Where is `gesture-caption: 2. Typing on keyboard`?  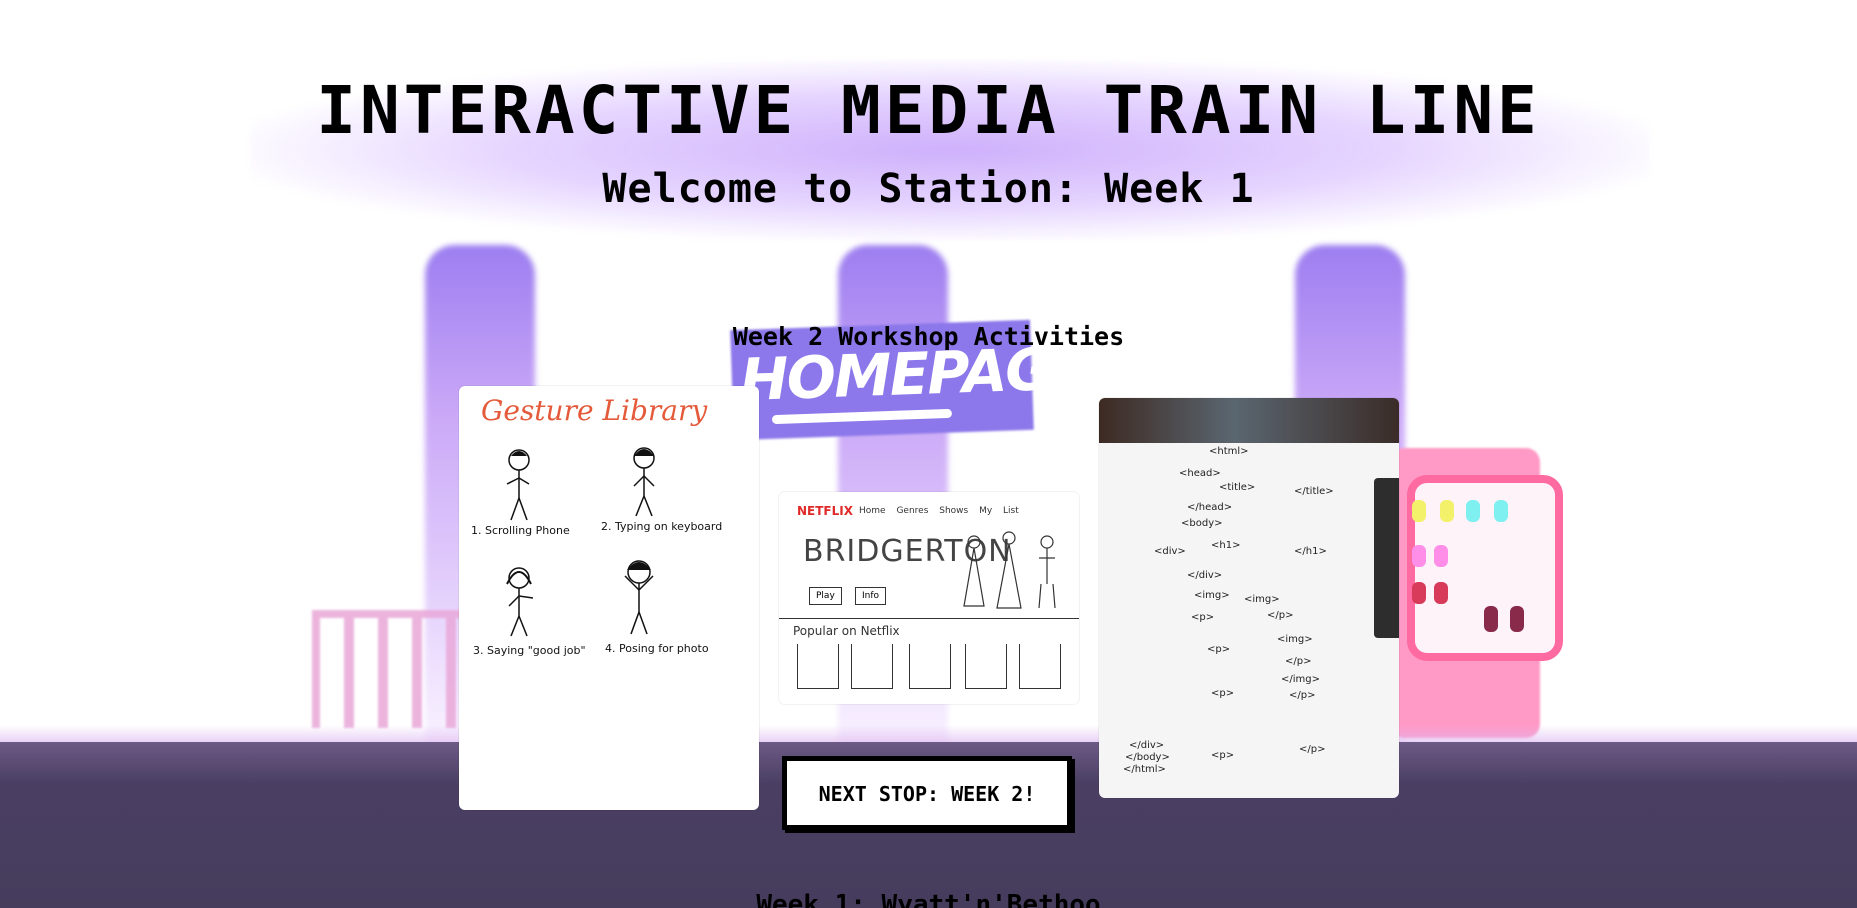 gesture-caption: 2. Typing on keyboard is located at coordinates (662, 526).